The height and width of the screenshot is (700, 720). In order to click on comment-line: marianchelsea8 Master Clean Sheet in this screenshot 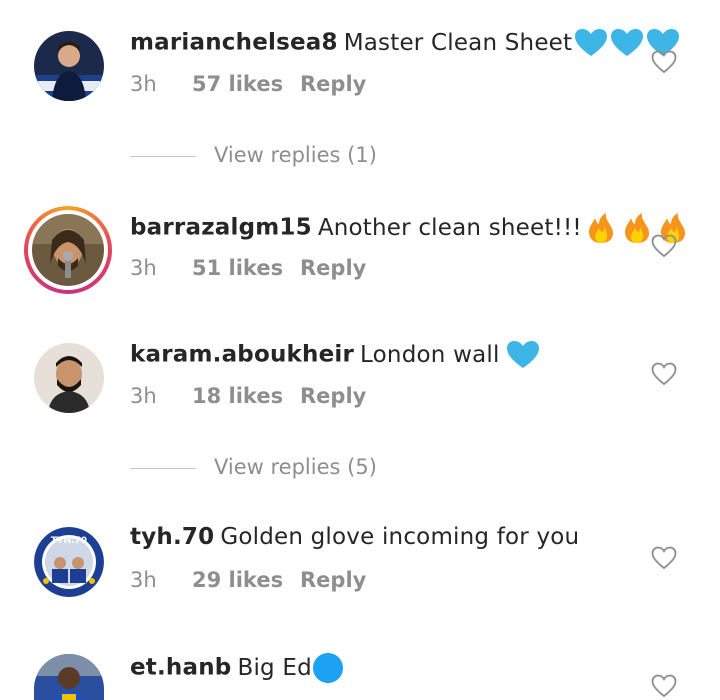, I will do `click(405, 43)`.